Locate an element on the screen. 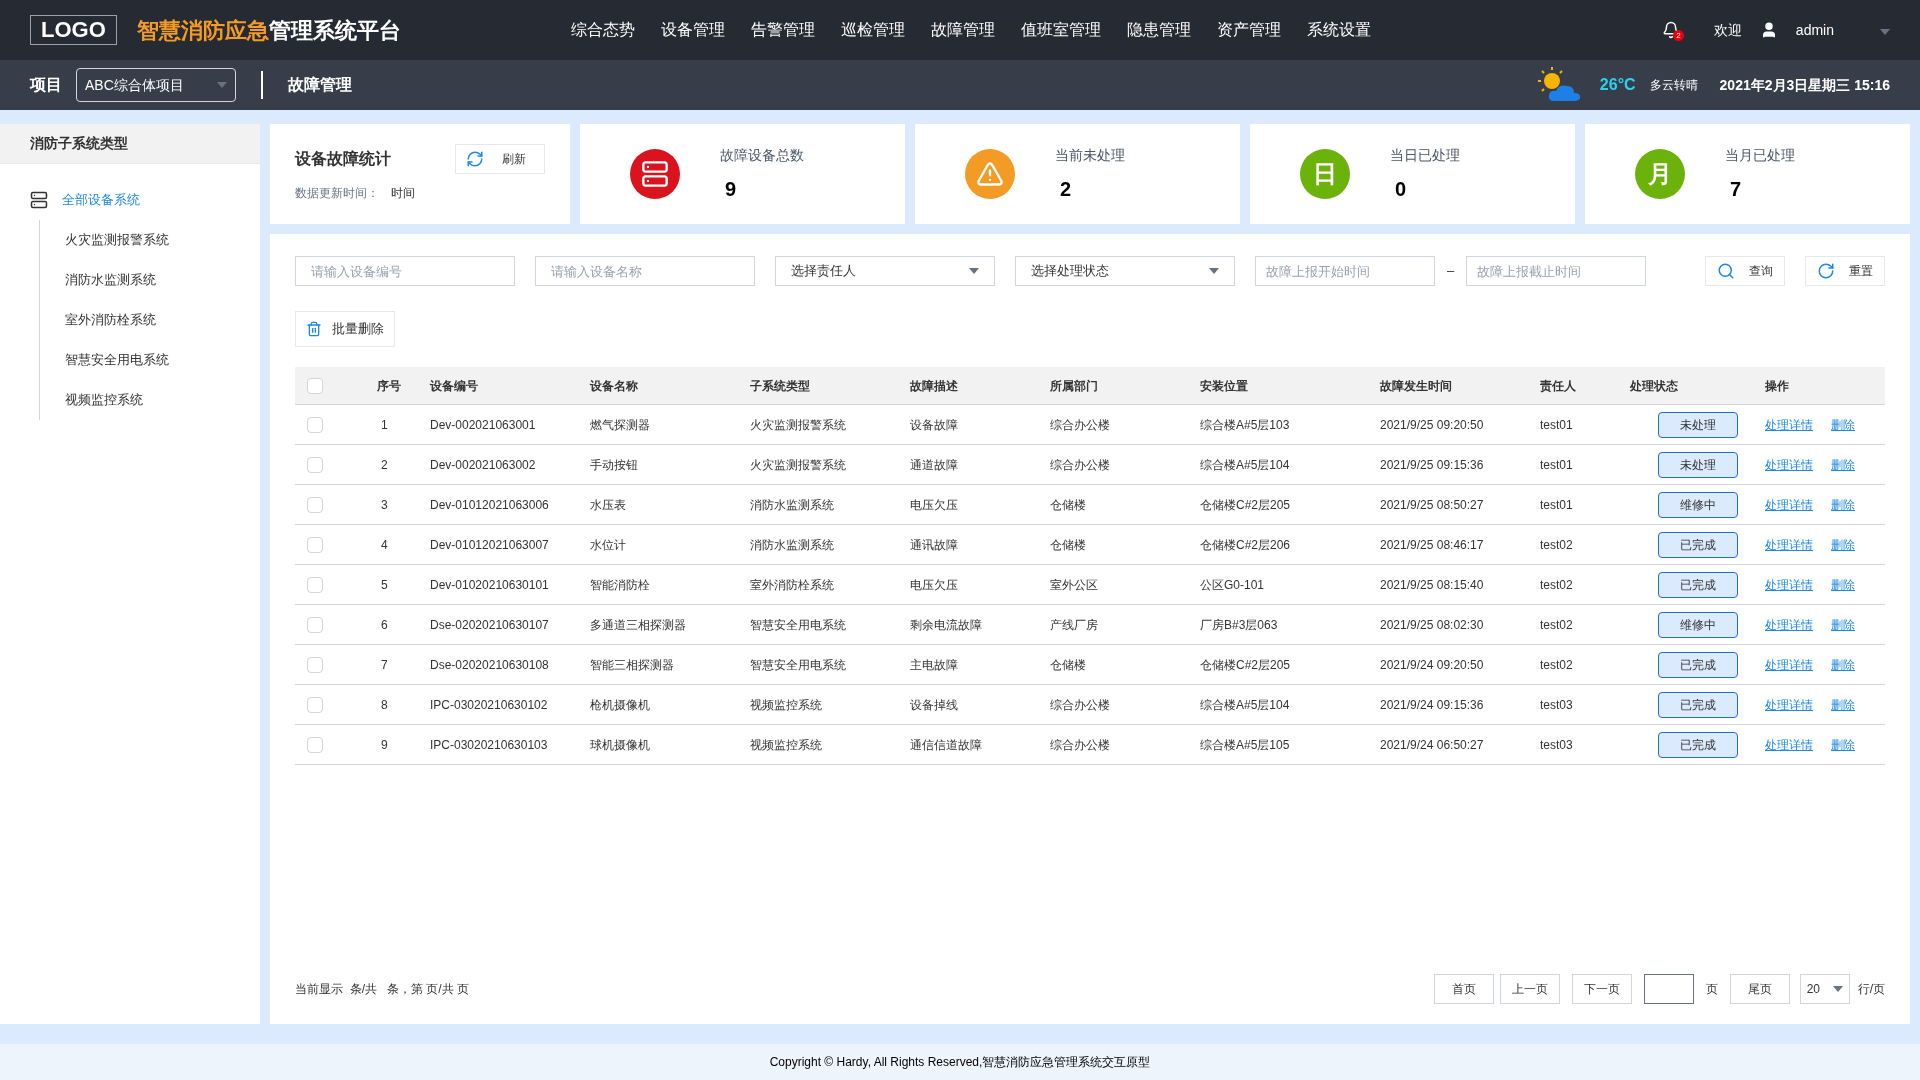 The image size is (1920, 1080). table-cell-text: 剩余电流故障 is located at coordinates (946, 625).